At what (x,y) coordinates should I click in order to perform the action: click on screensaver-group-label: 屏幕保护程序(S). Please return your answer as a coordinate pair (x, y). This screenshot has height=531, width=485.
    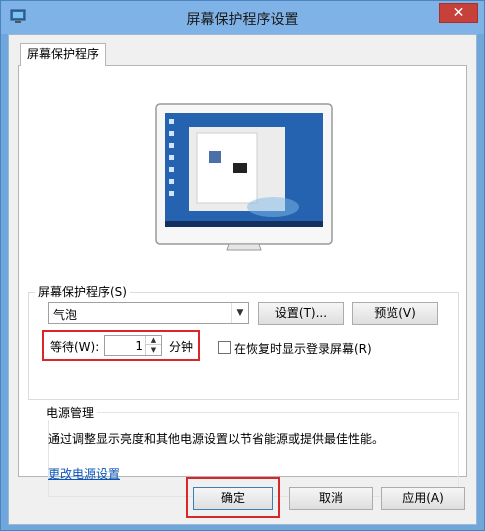
    Looking at the image, I should click on (82, 292).